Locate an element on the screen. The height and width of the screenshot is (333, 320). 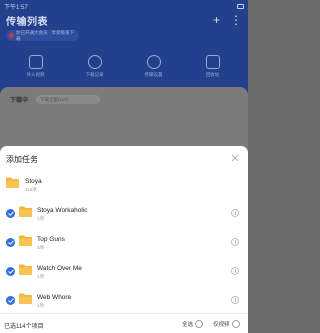
quick-action-history: 下载记录 is located at coordinates (95, 66).